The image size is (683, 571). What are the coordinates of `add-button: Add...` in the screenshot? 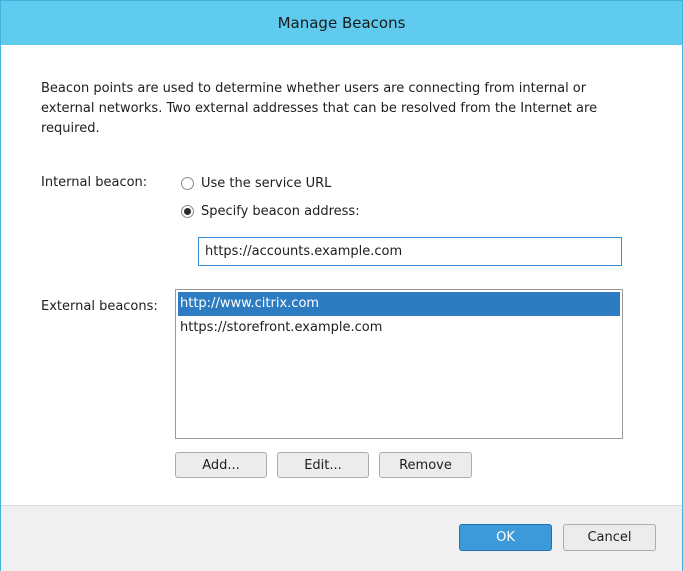 It's located at (221, 465).